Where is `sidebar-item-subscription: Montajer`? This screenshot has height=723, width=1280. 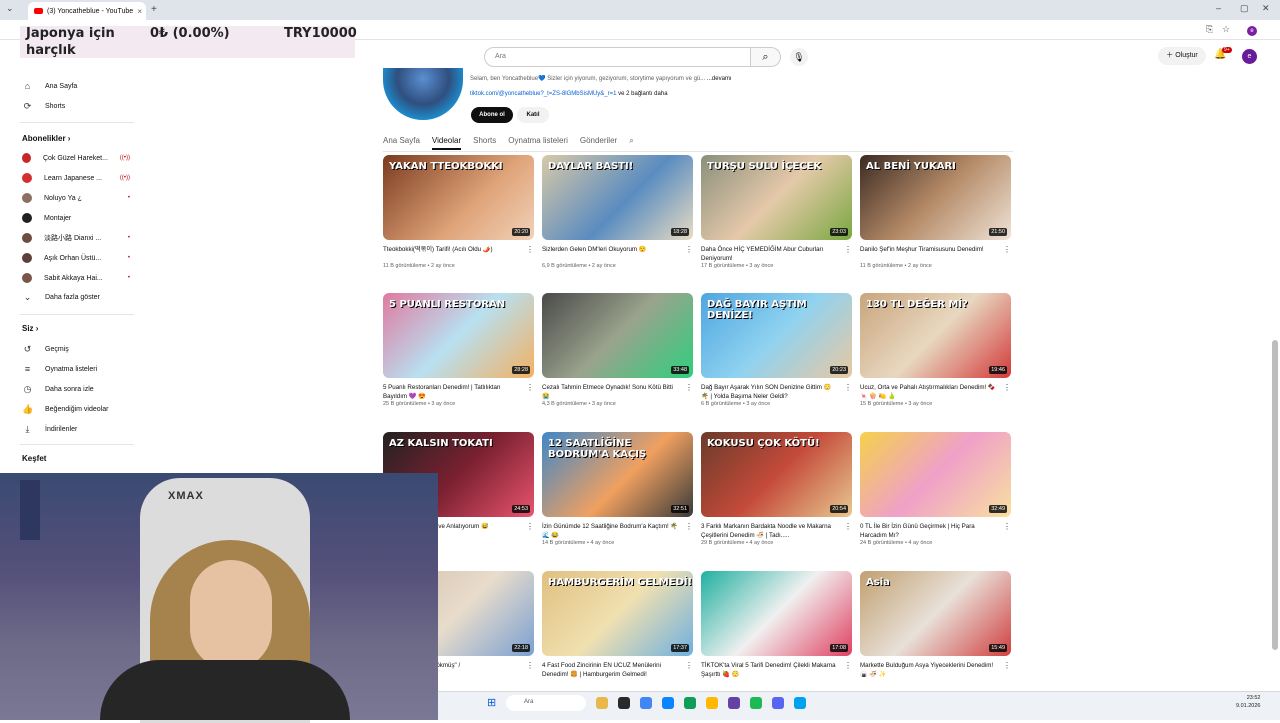 sidebar-item-subscription: Montajer is located at coordinates (77, 218).